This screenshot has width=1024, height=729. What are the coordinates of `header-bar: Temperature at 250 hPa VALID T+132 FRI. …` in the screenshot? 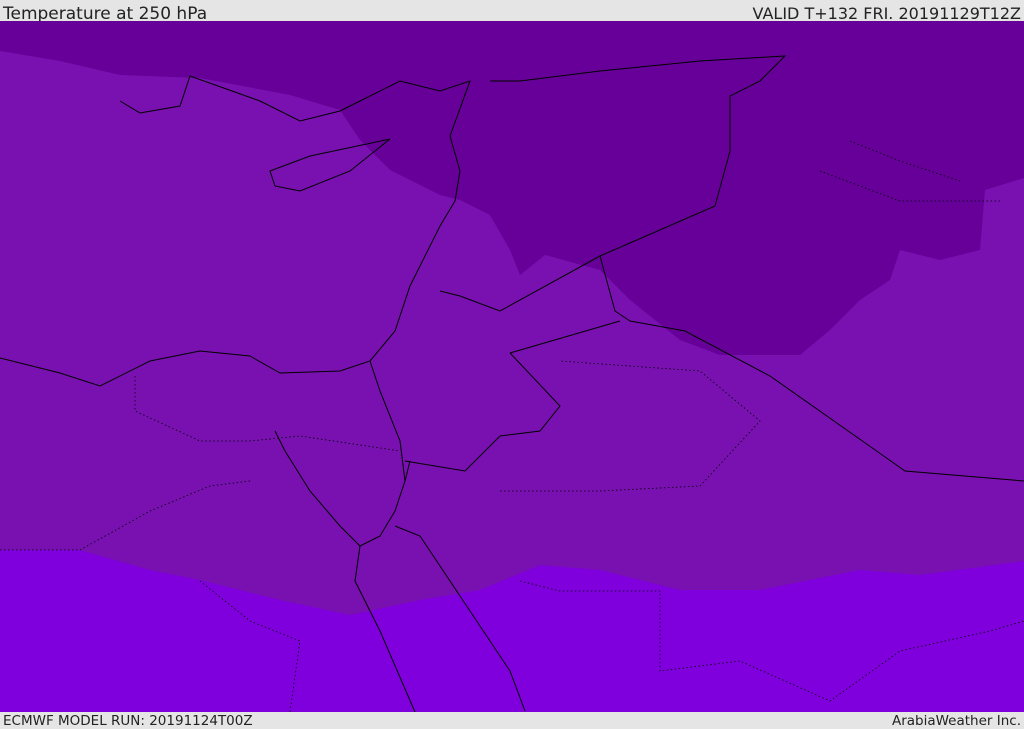 It's located at (512, 12).